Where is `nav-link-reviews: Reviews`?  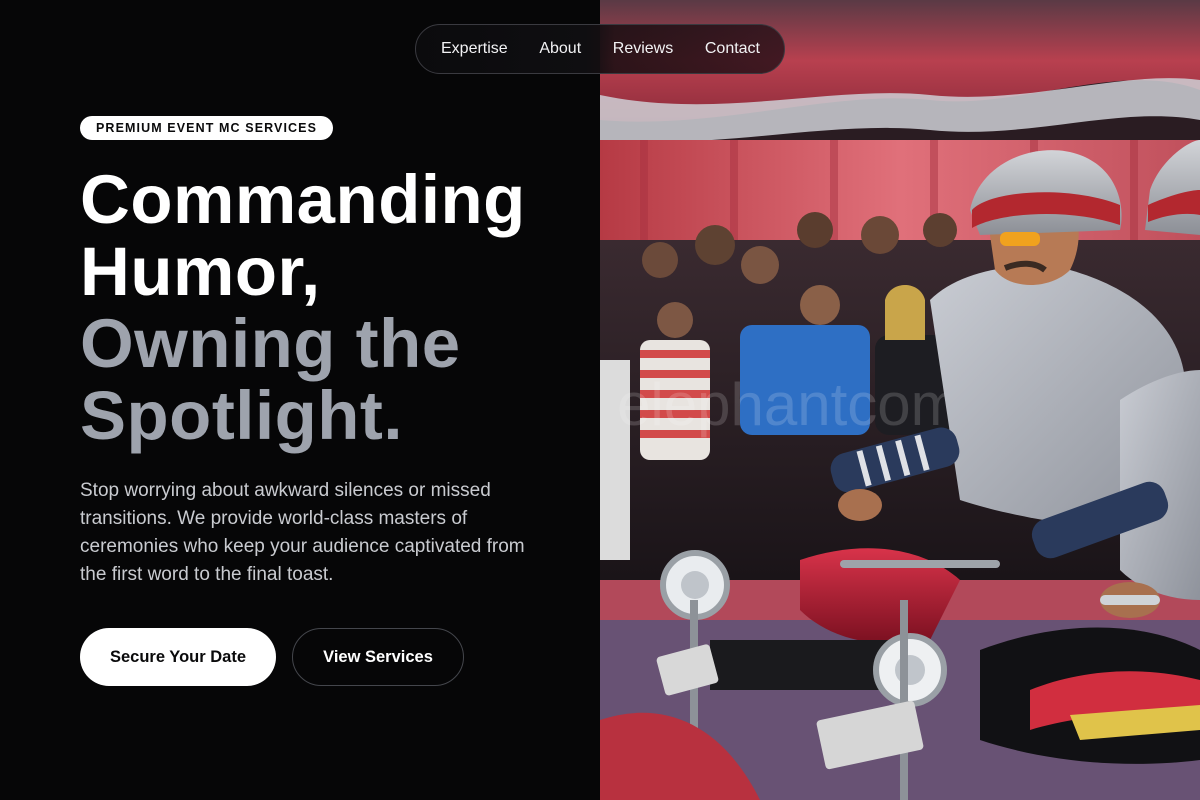
nav-link-reviews: Reviews is located at coordinates (643, 49).